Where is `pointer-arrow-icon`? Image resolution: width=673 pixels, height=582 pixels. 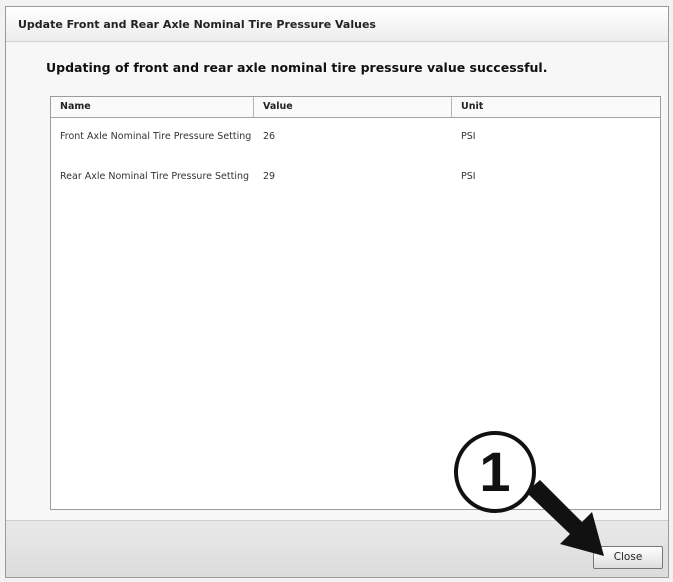
pointer-arrow-icon is located at coordinates (565, 518).